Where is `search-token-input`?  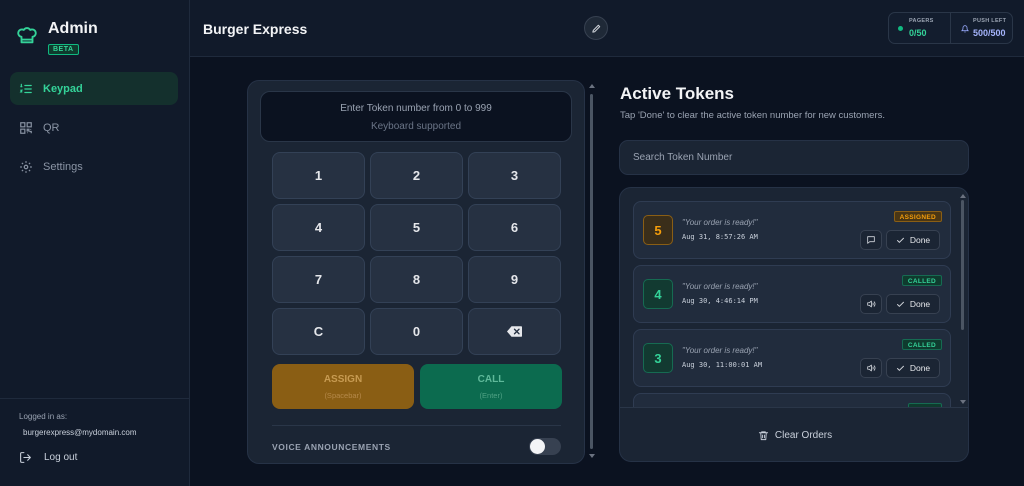 search-token-input is located at coordinates (794, 157).